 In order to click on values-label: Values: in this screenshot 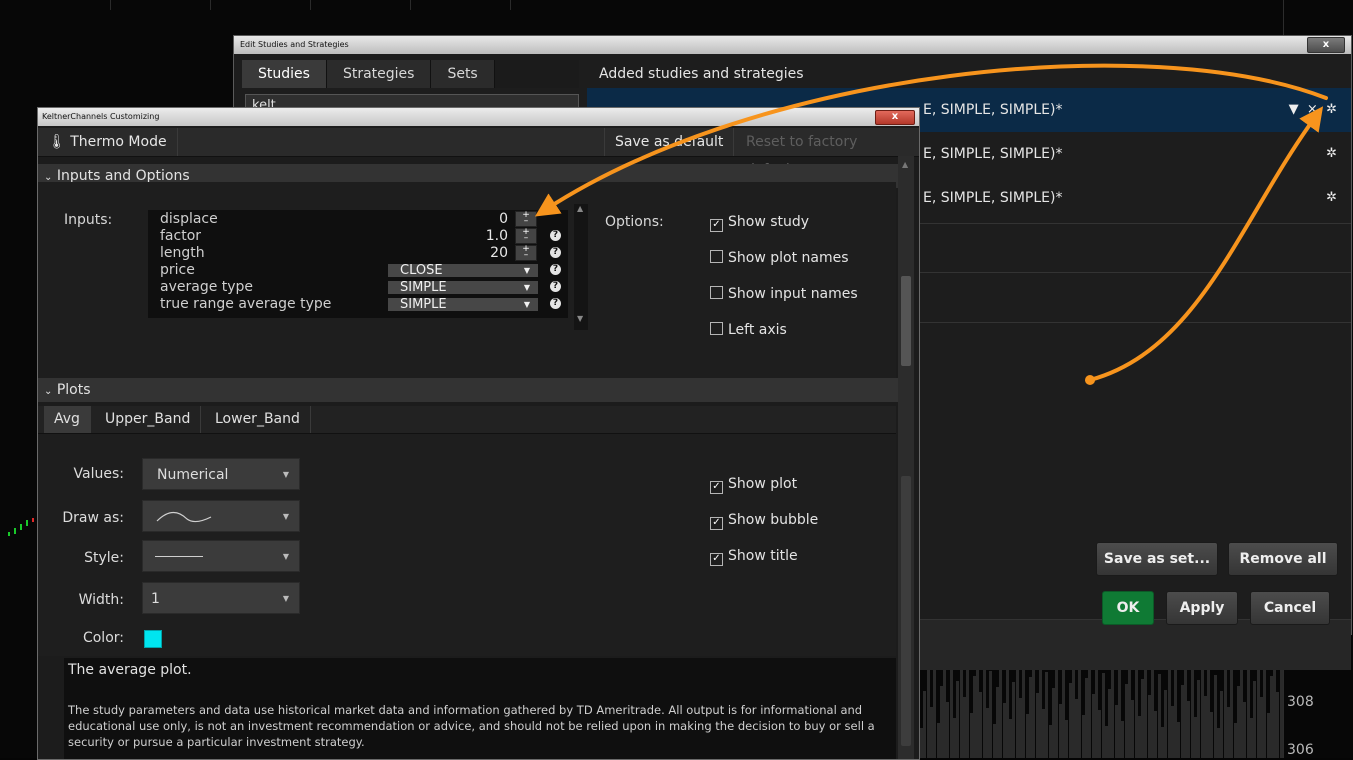, I will do `click(81, 474)`.